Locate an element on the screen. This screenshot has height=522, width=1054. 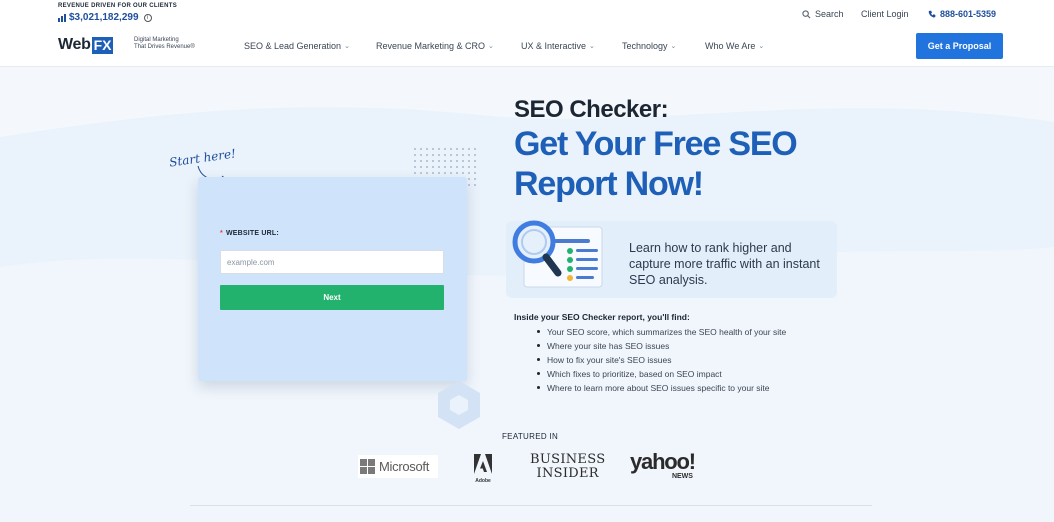
nav-technology: Technology ⌄ is located at coordinates (649, 46).